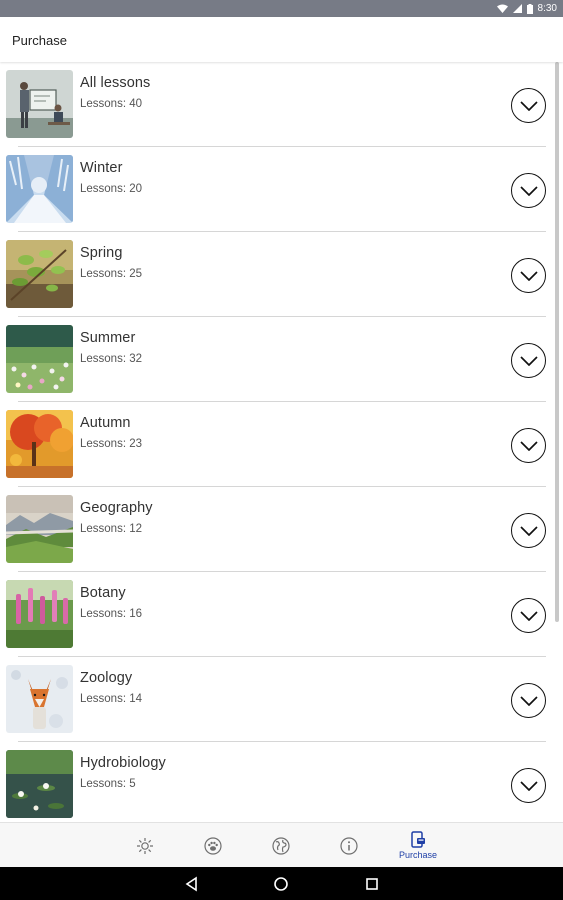 The image size is (563, 900). I want to click on status-icons: 8:30, so click(526, 8).